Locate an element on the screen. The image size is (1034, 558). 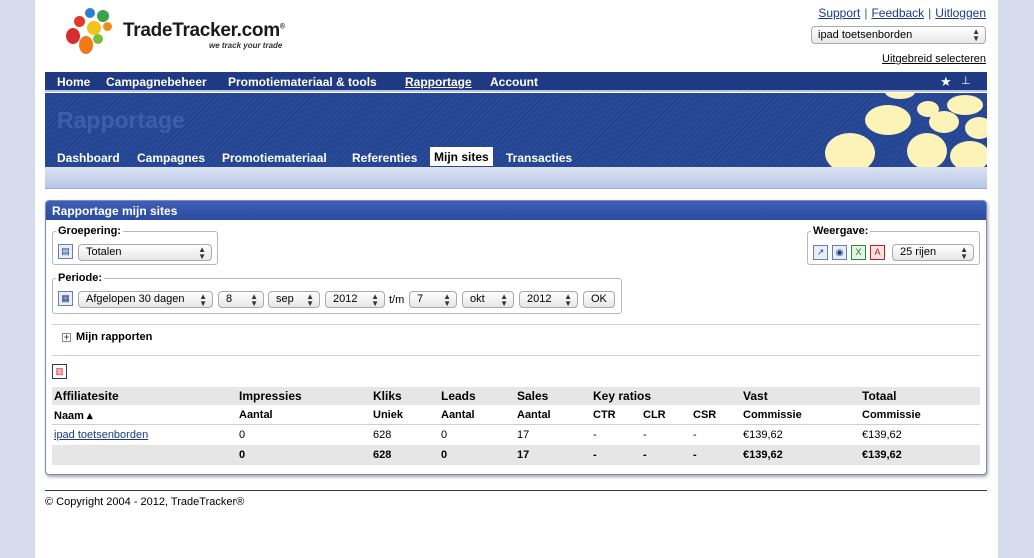
nav-account: Account is located at coordinates (514, 82).